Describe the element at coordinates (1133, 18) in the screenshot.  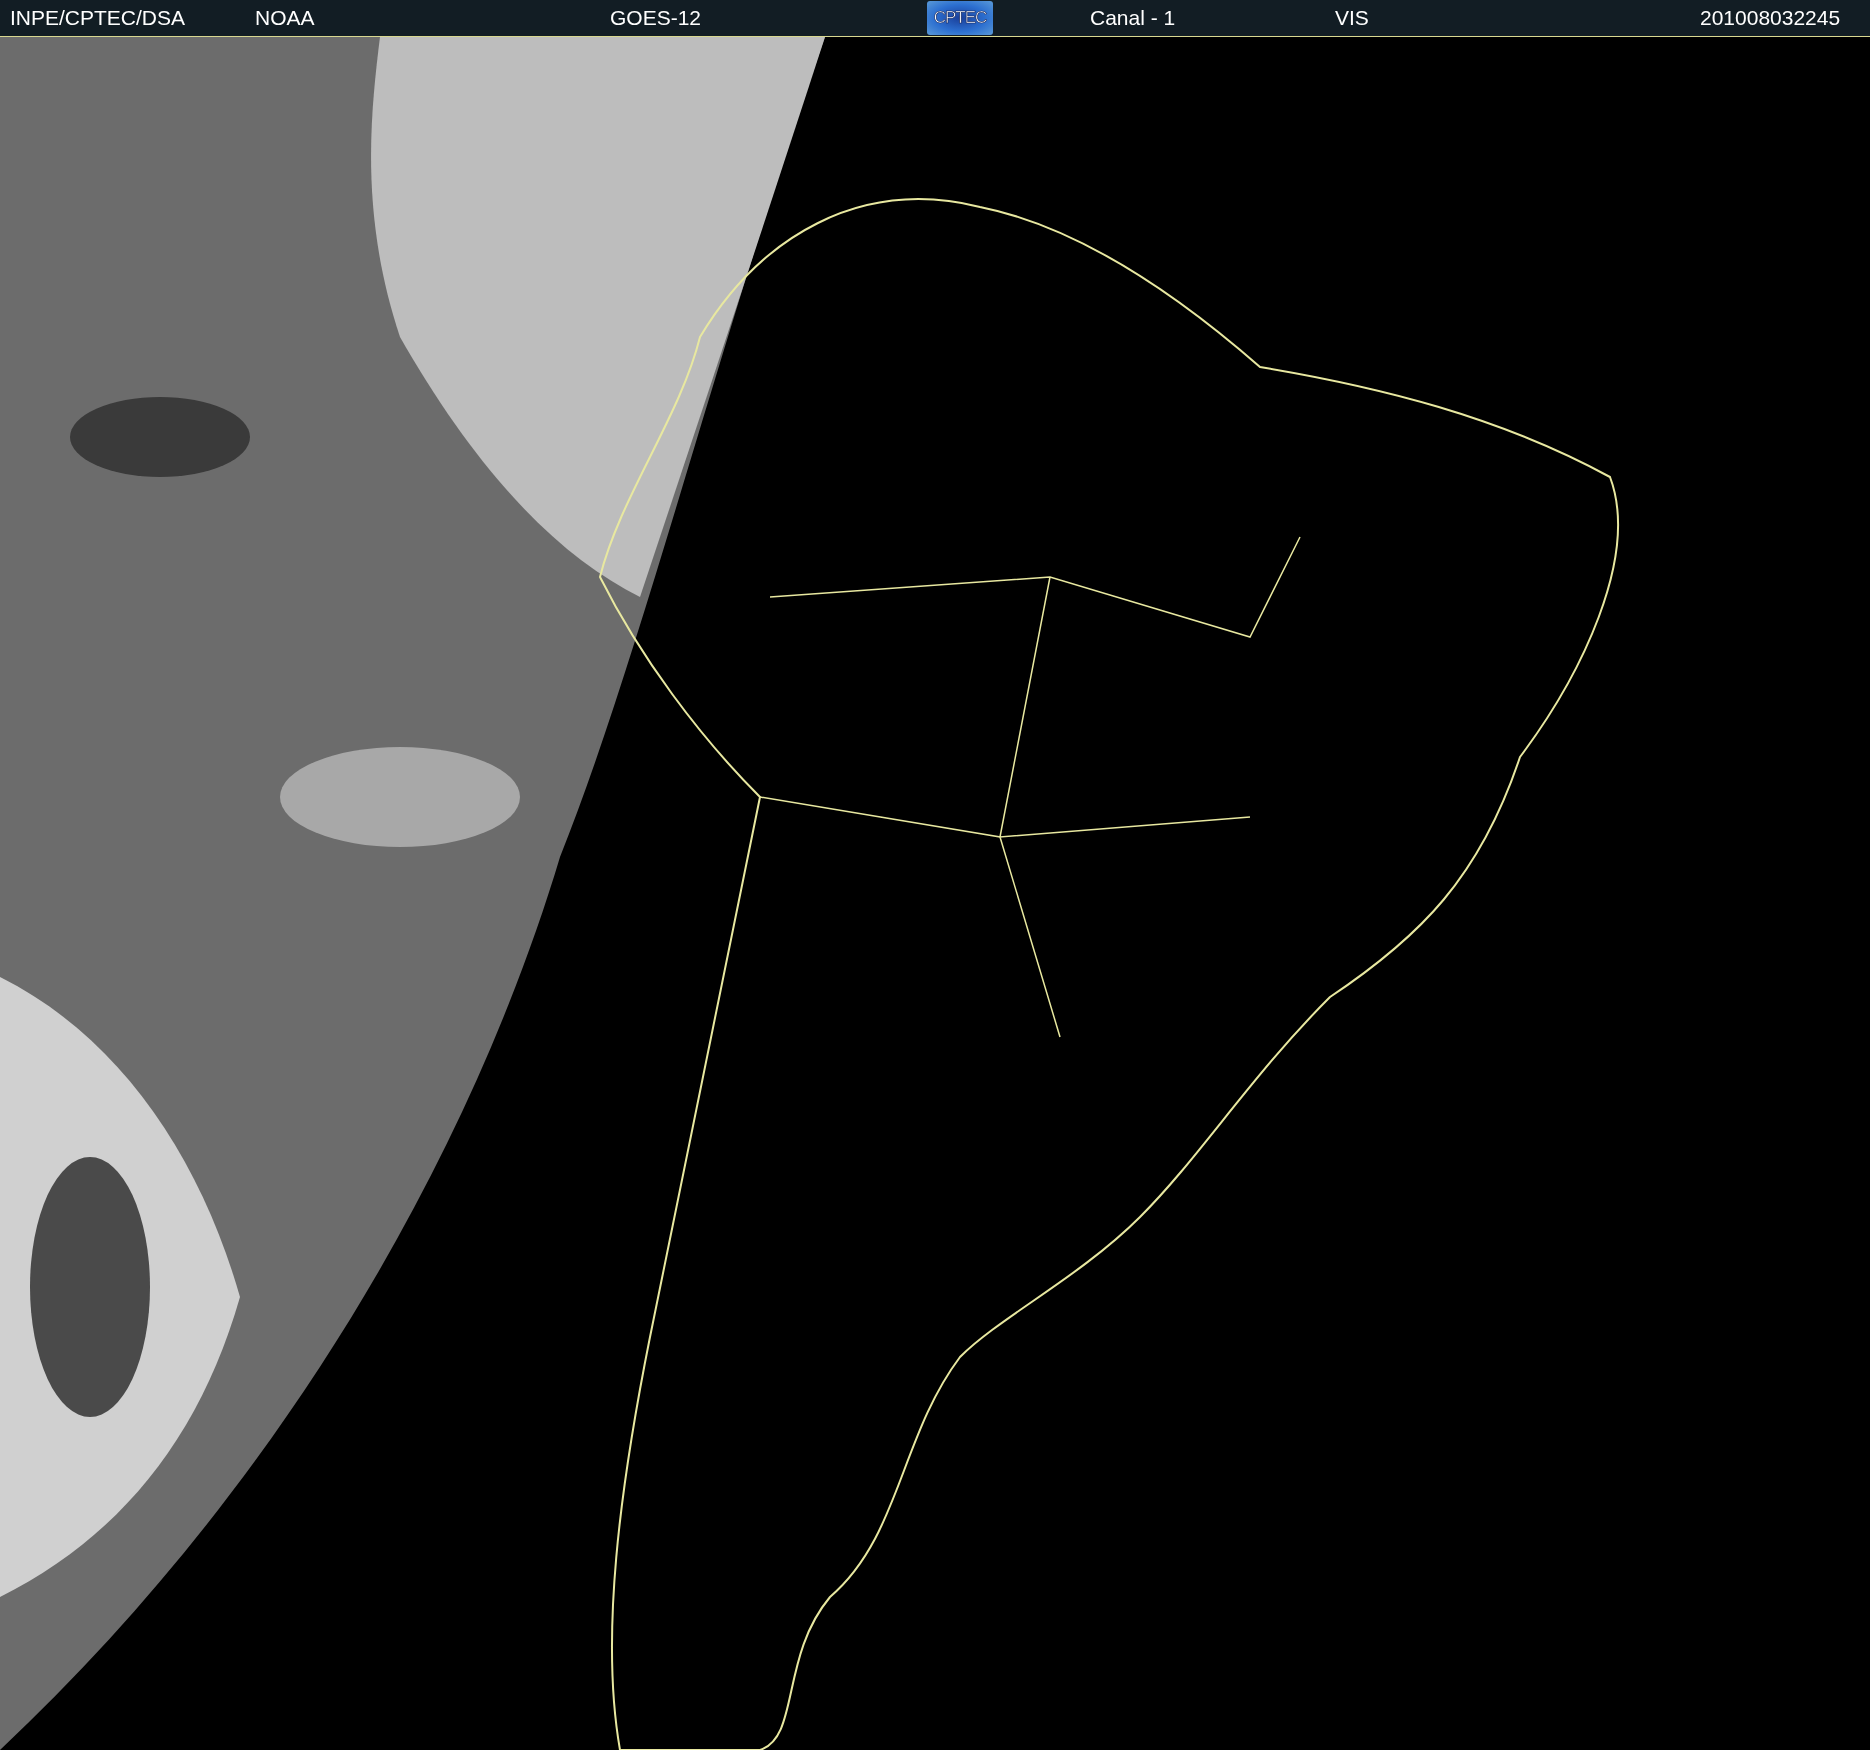
I see `channel-label: Canal - 1` at that location.